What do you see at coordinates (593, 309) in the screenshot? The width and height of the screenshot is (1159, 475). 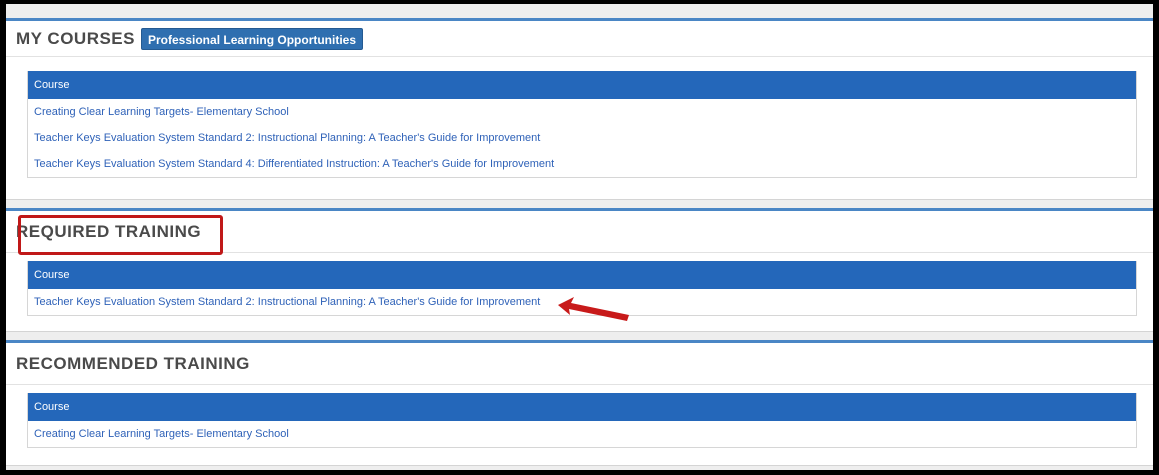 I see `red-arrow-icon` at bounding box center [593, 309].